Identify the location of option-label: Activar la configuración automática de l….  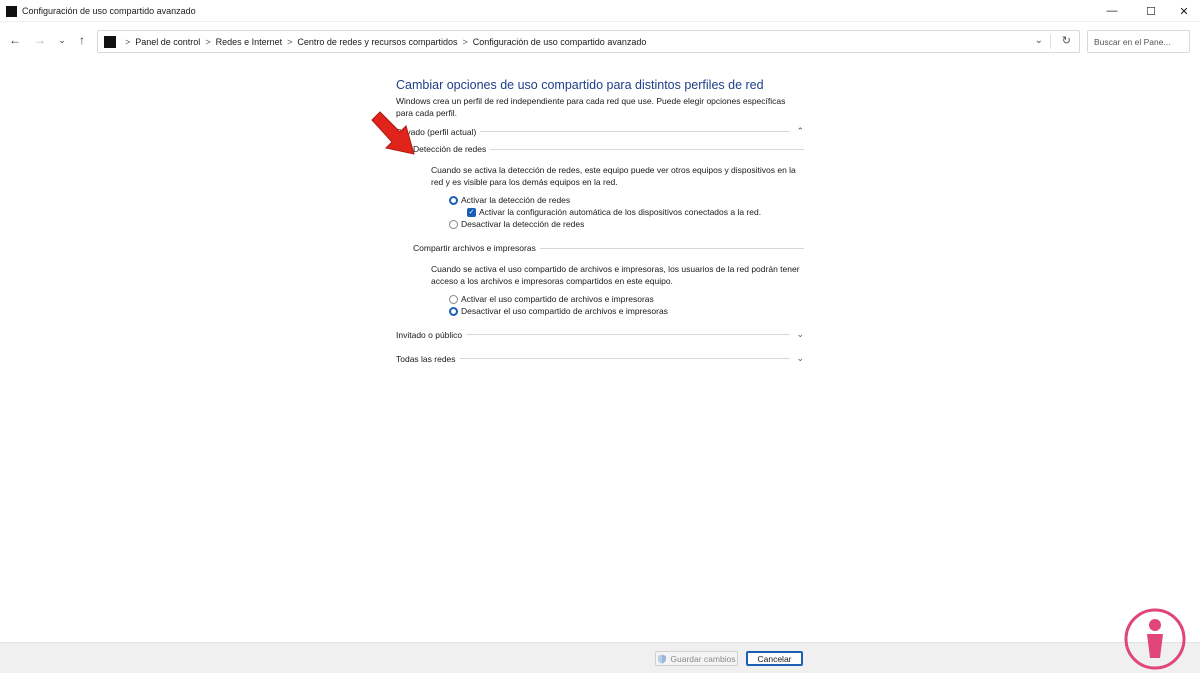
(620, 212).